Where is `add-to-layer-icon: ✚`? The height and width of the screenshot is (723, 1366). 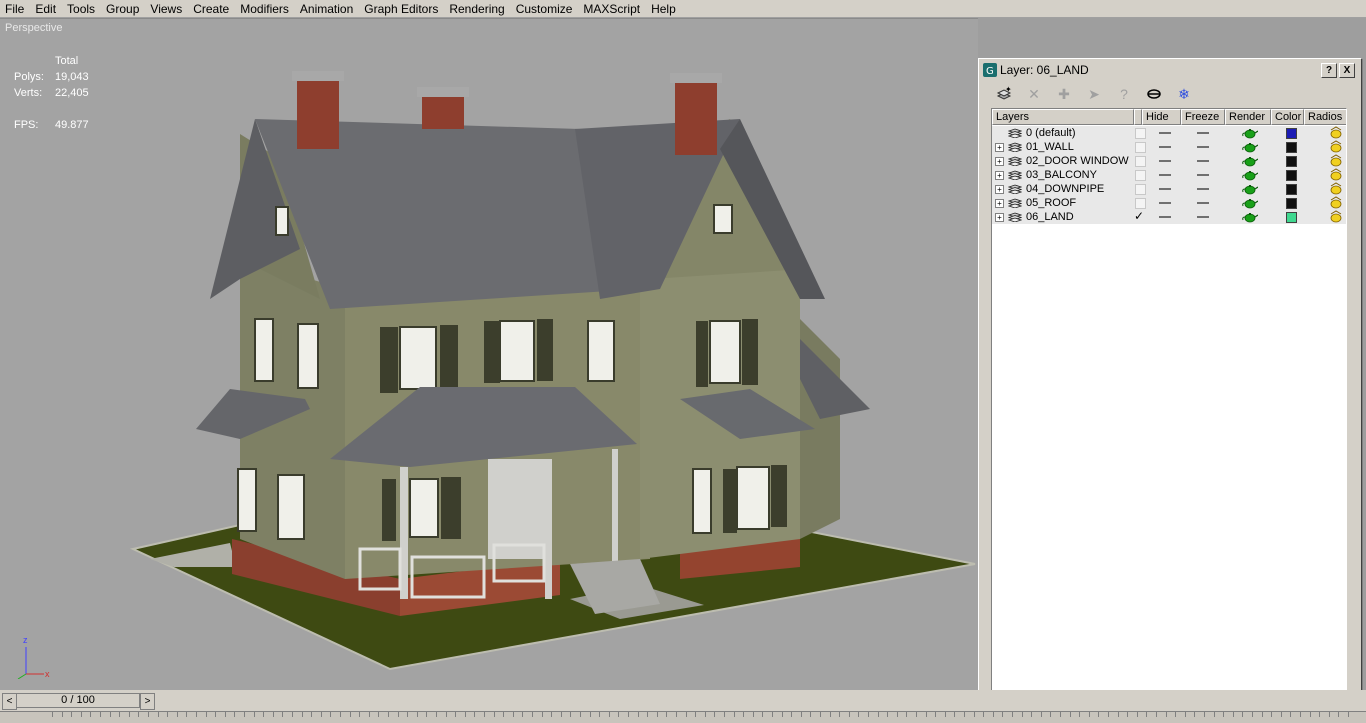 add-to-layer-icon: ✚ is located at coordinates (1064, 94).